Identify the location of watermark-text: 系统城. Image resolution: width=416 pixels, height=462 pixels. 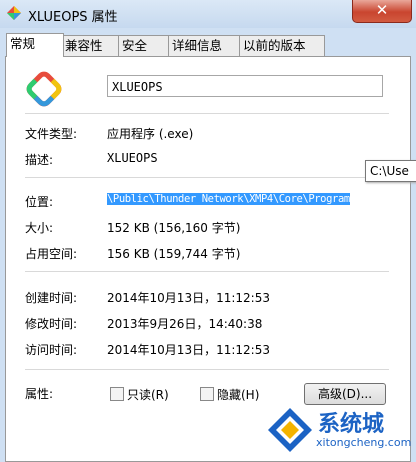
(351, 424).